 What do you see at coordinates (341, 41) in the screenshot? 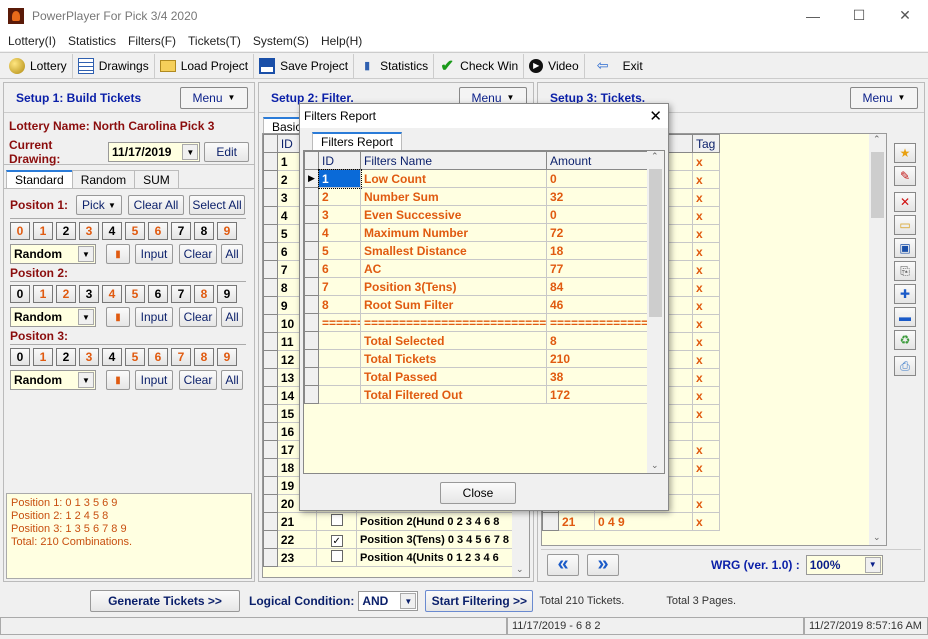
I see `menu-help: Help(H)` at bounding box center [341, 41].